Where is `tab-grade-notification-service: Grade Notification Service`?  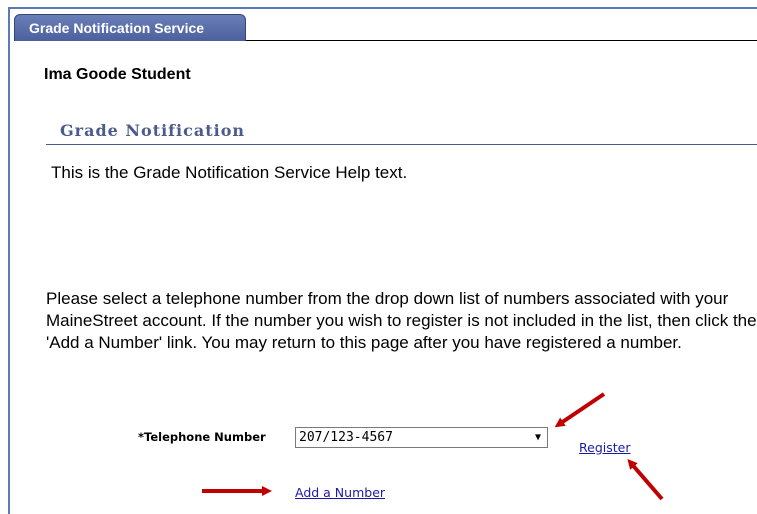 tab-grade-notification-service: Grade Notification Service is located at coordinates (130, 27).